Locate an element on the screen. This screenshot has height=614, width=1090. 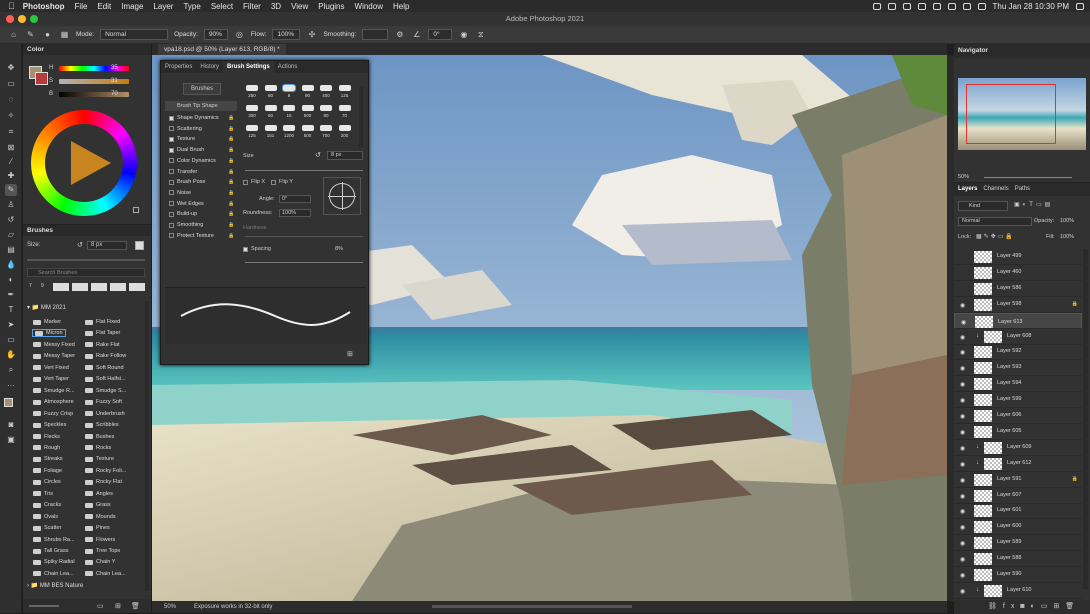
gradient-tool-icon: ▤ is located at coordinates (11, 250).